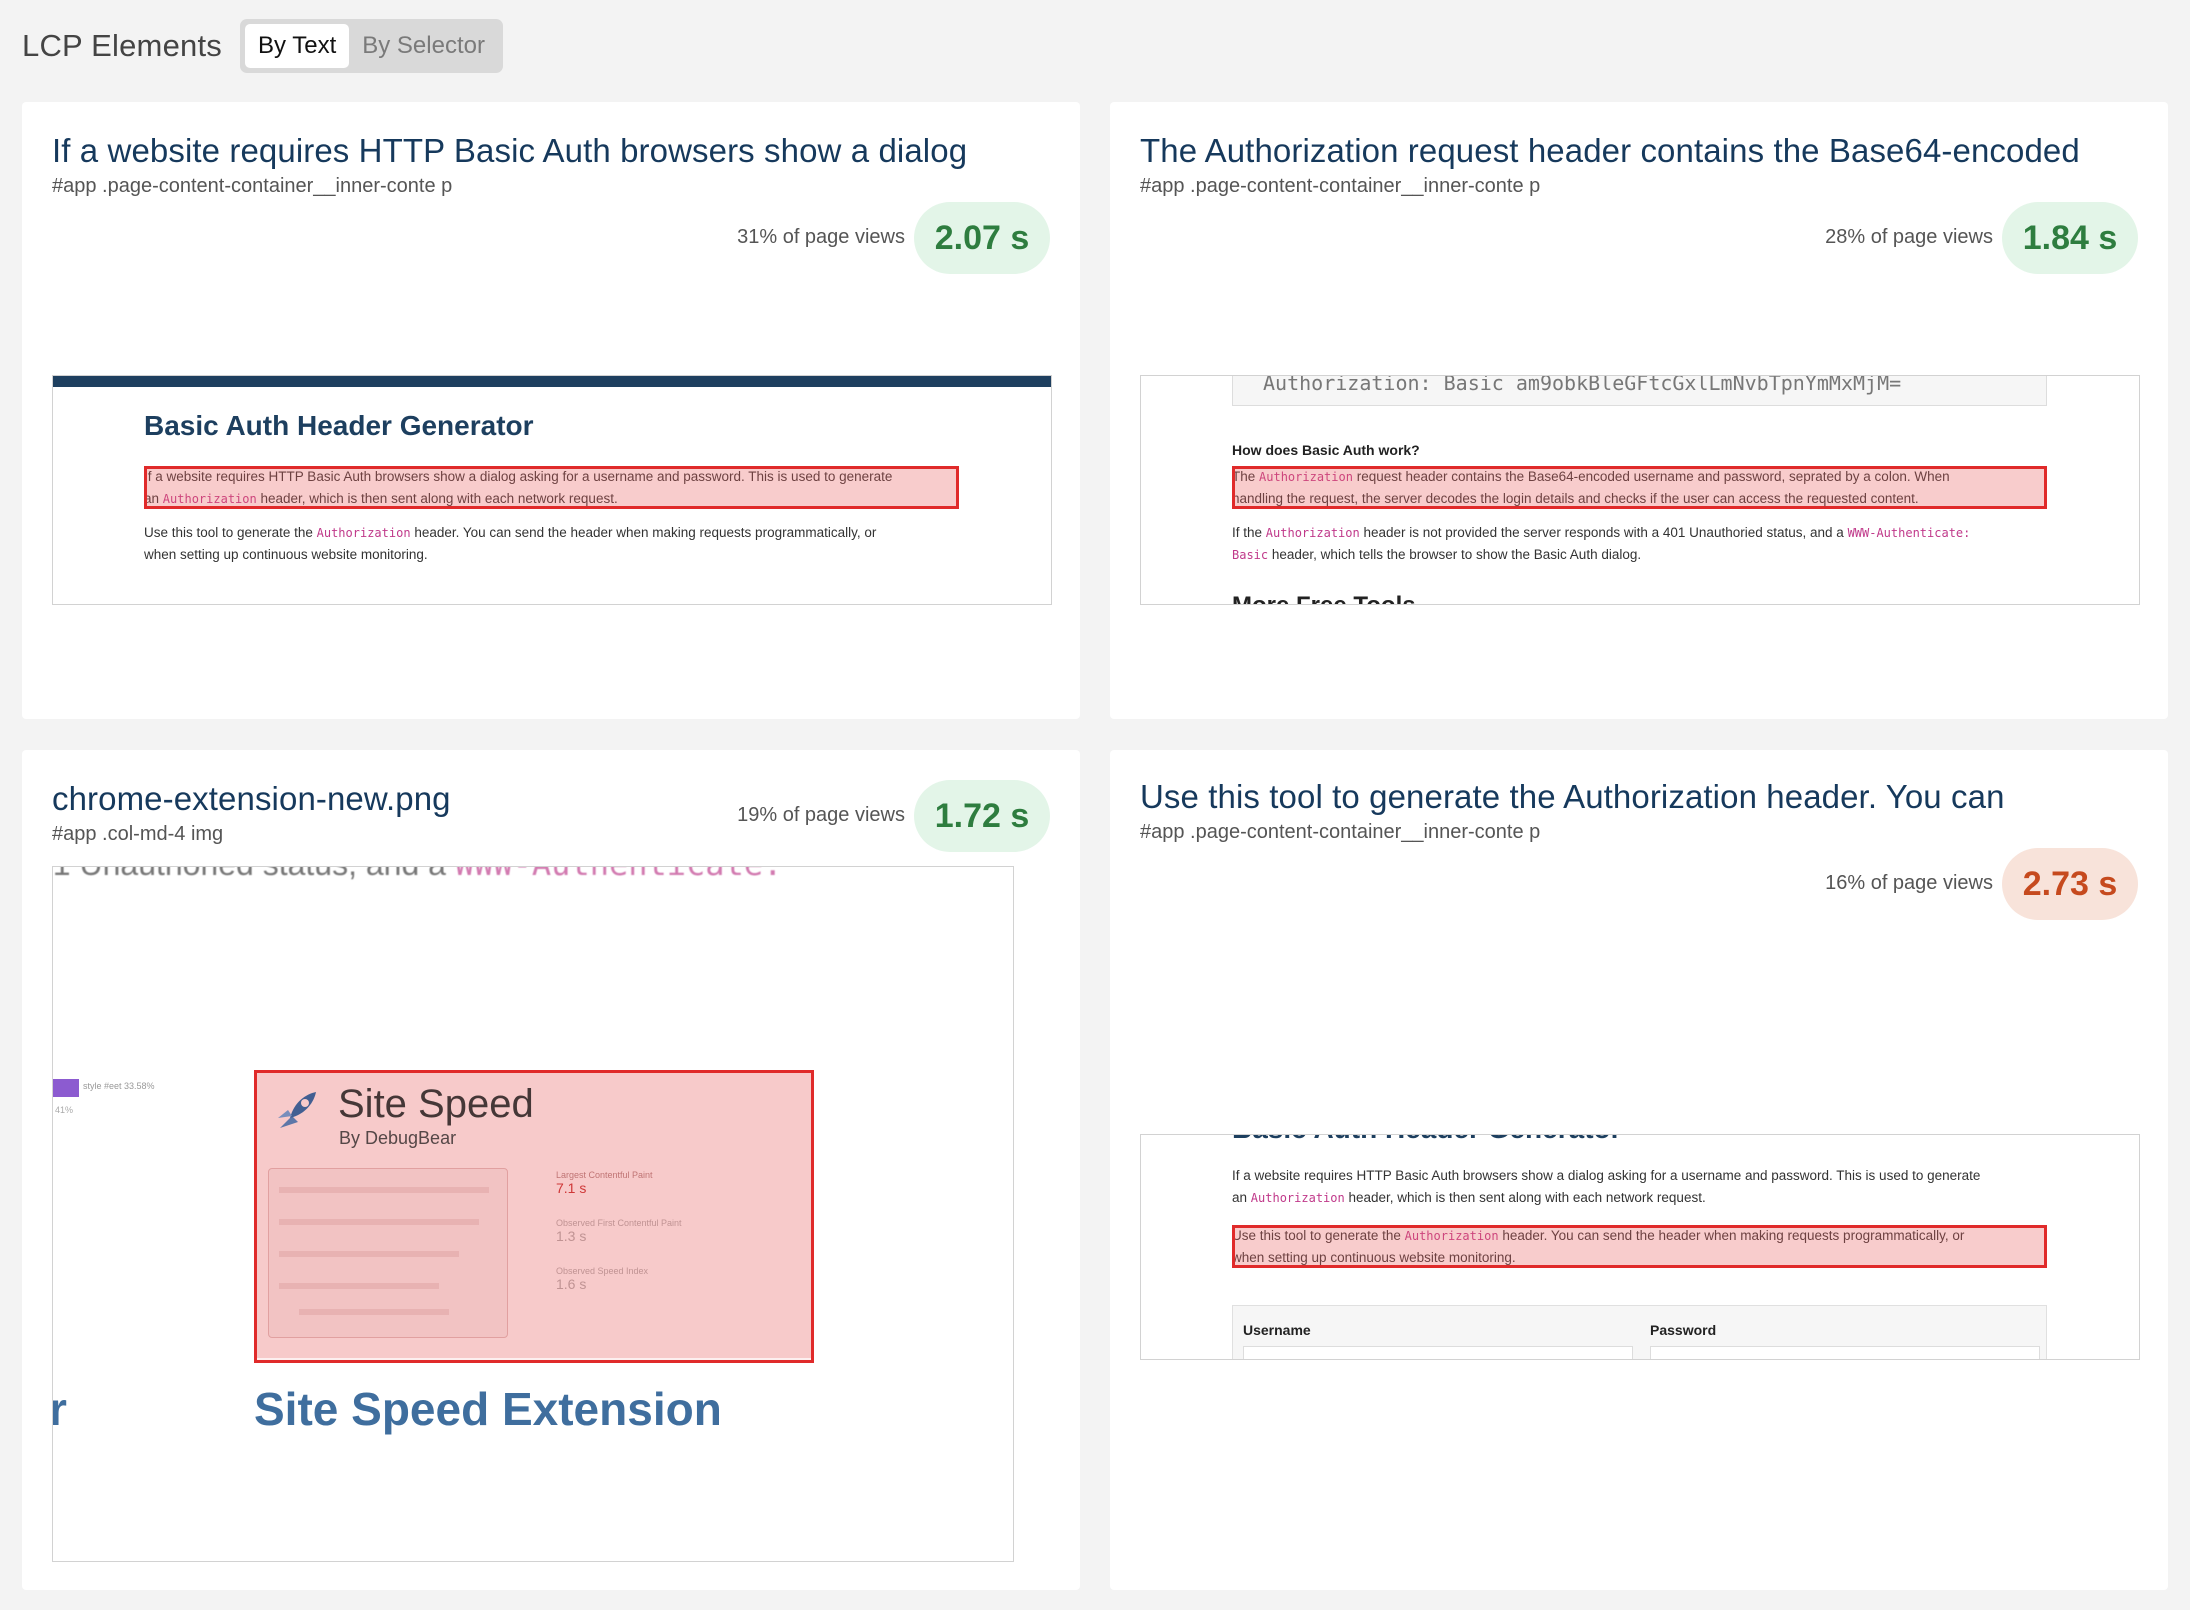 Image resolution: width=2190 pixels, height=1610 pixels. Describe the element at coordinates (1845, 1352) in the screenshot. I see `password-input` at that location.